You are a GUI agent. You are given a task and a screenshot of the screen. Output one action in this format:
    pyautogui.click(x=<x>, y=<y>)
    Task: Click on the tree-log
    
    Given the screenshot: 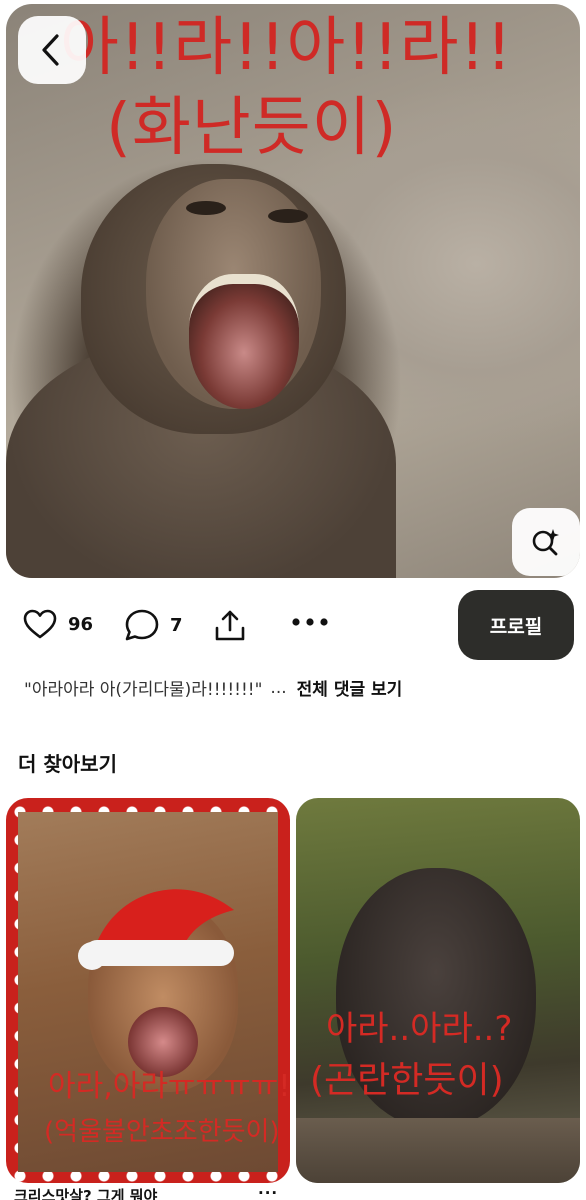 What is the action you would take?
    pyautogui.click(x=438, y=1150)
    